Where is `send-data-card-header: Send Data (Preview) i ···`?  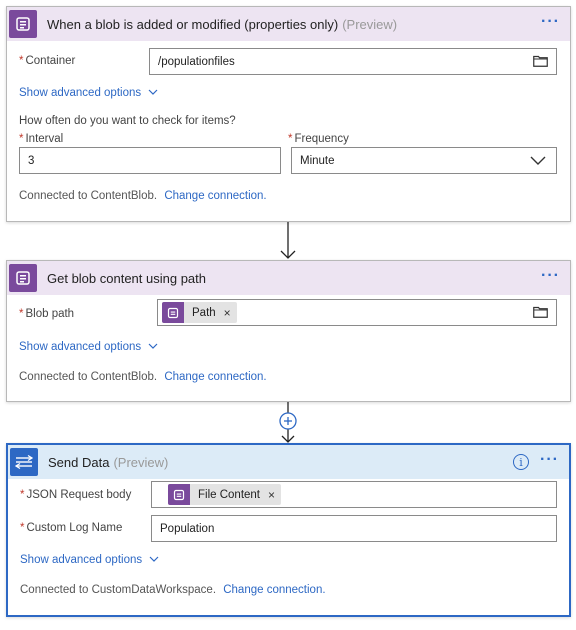 send-data-card-header: Send Data (Preview) i ··· is located at coordinates (288, 462).